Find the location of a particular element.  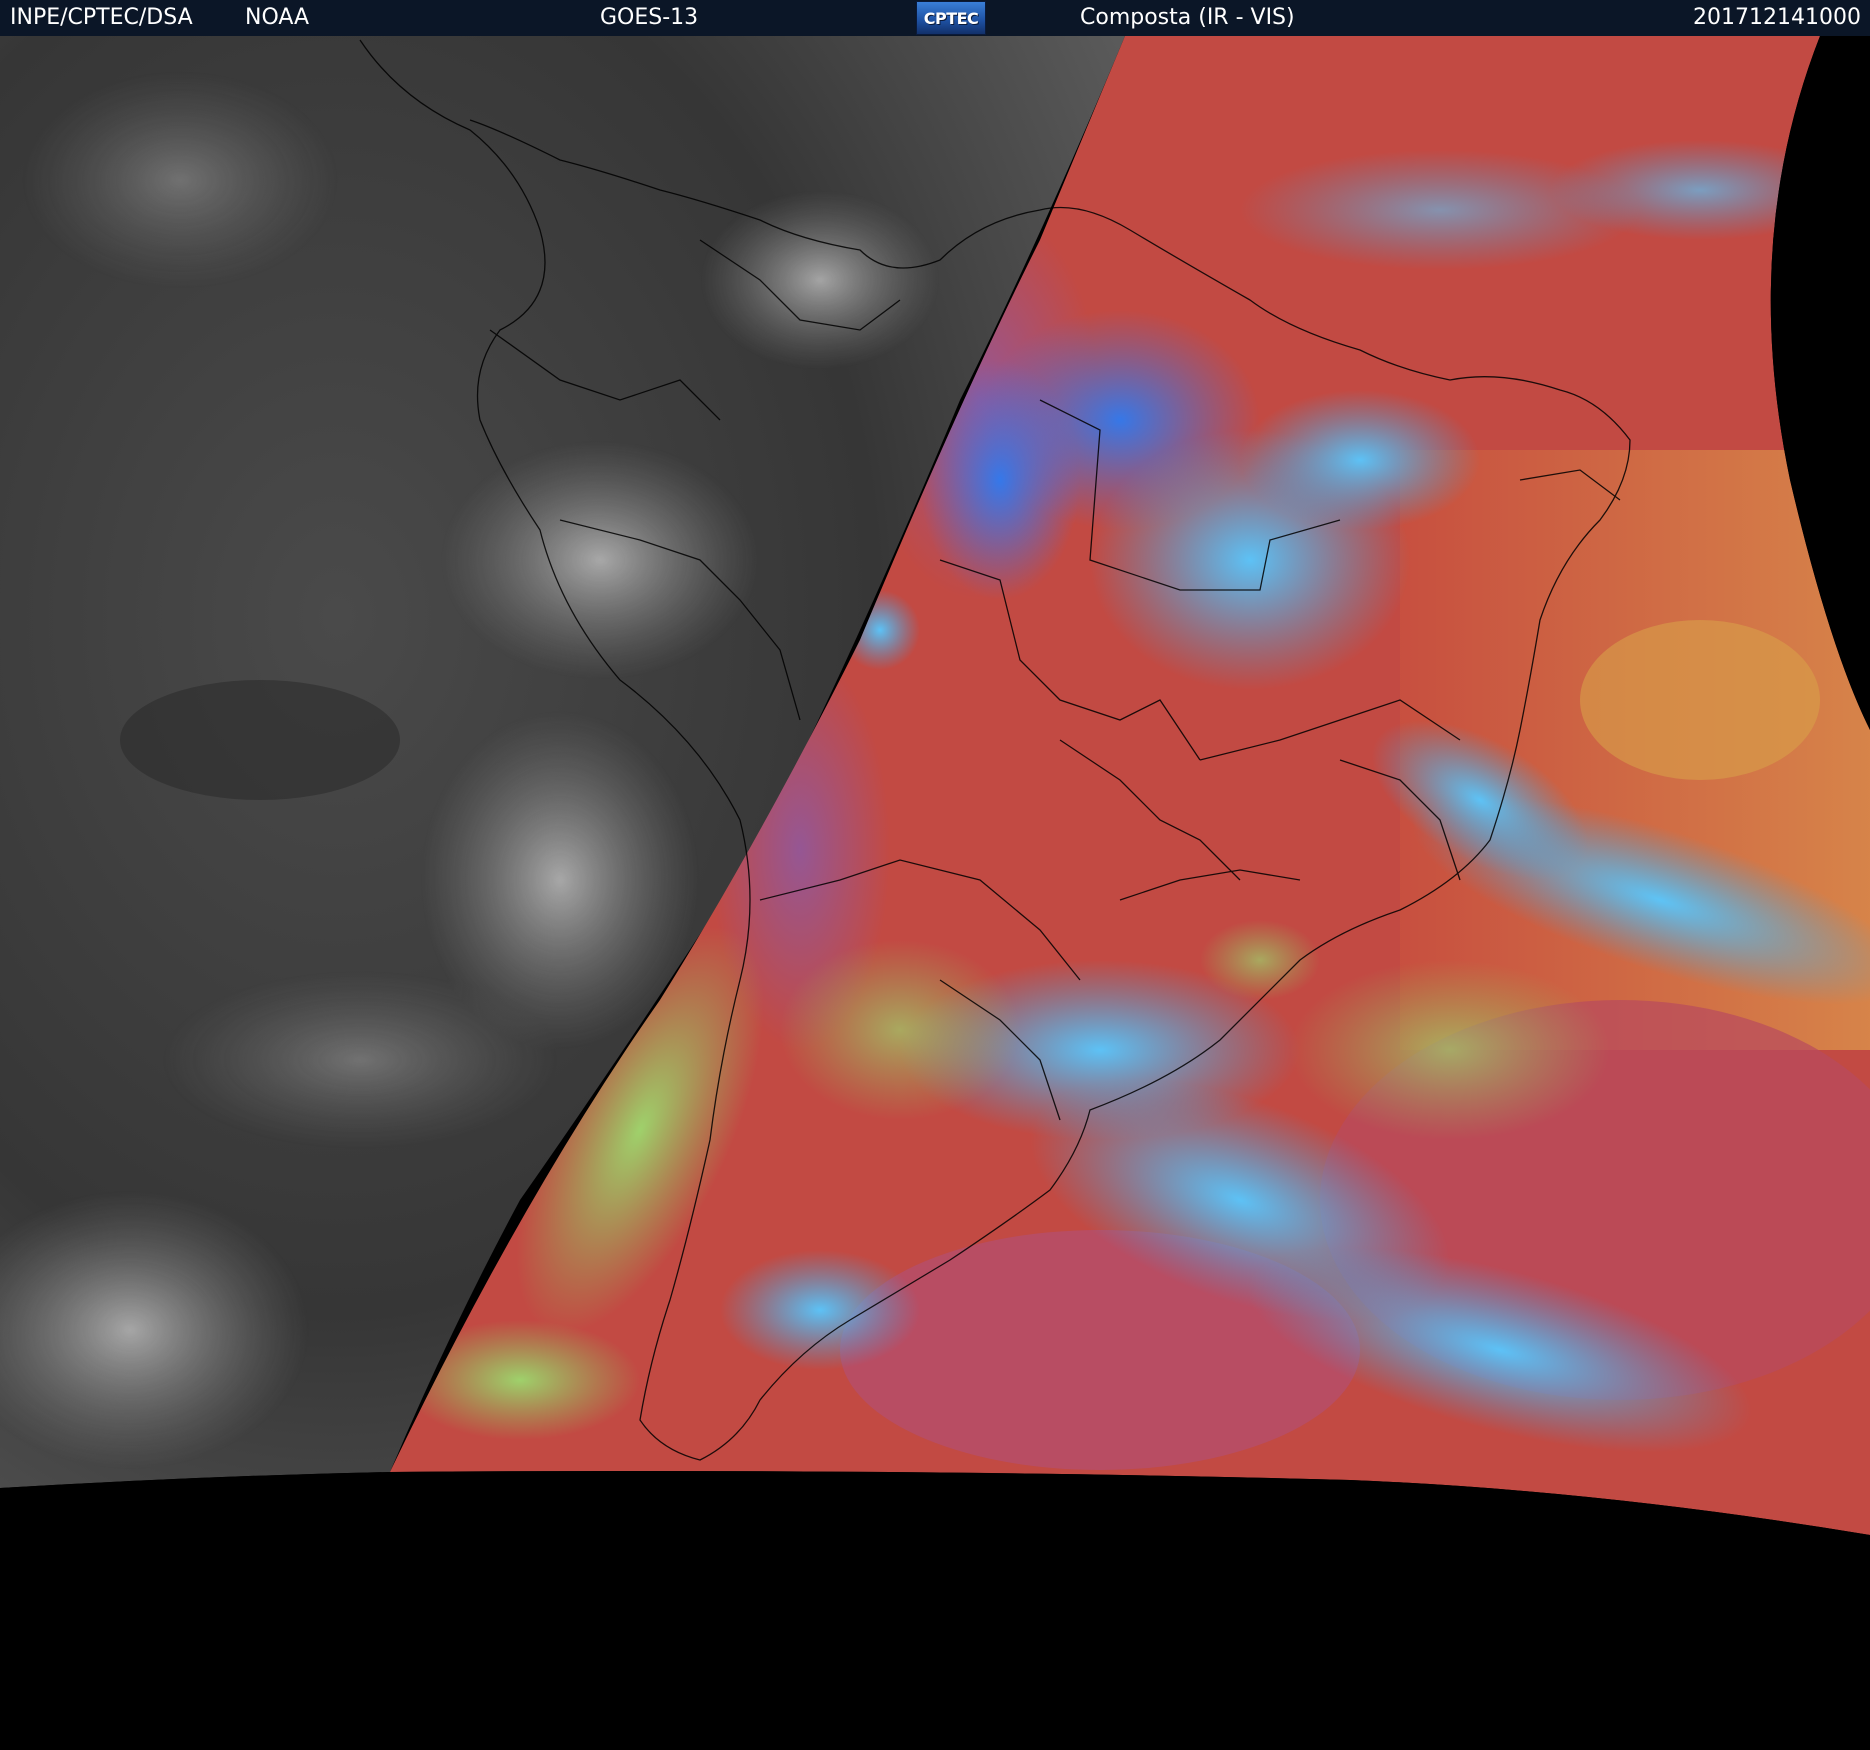

org-label: INPE/CPTEC/DSA is located at coordinates (101, 17).